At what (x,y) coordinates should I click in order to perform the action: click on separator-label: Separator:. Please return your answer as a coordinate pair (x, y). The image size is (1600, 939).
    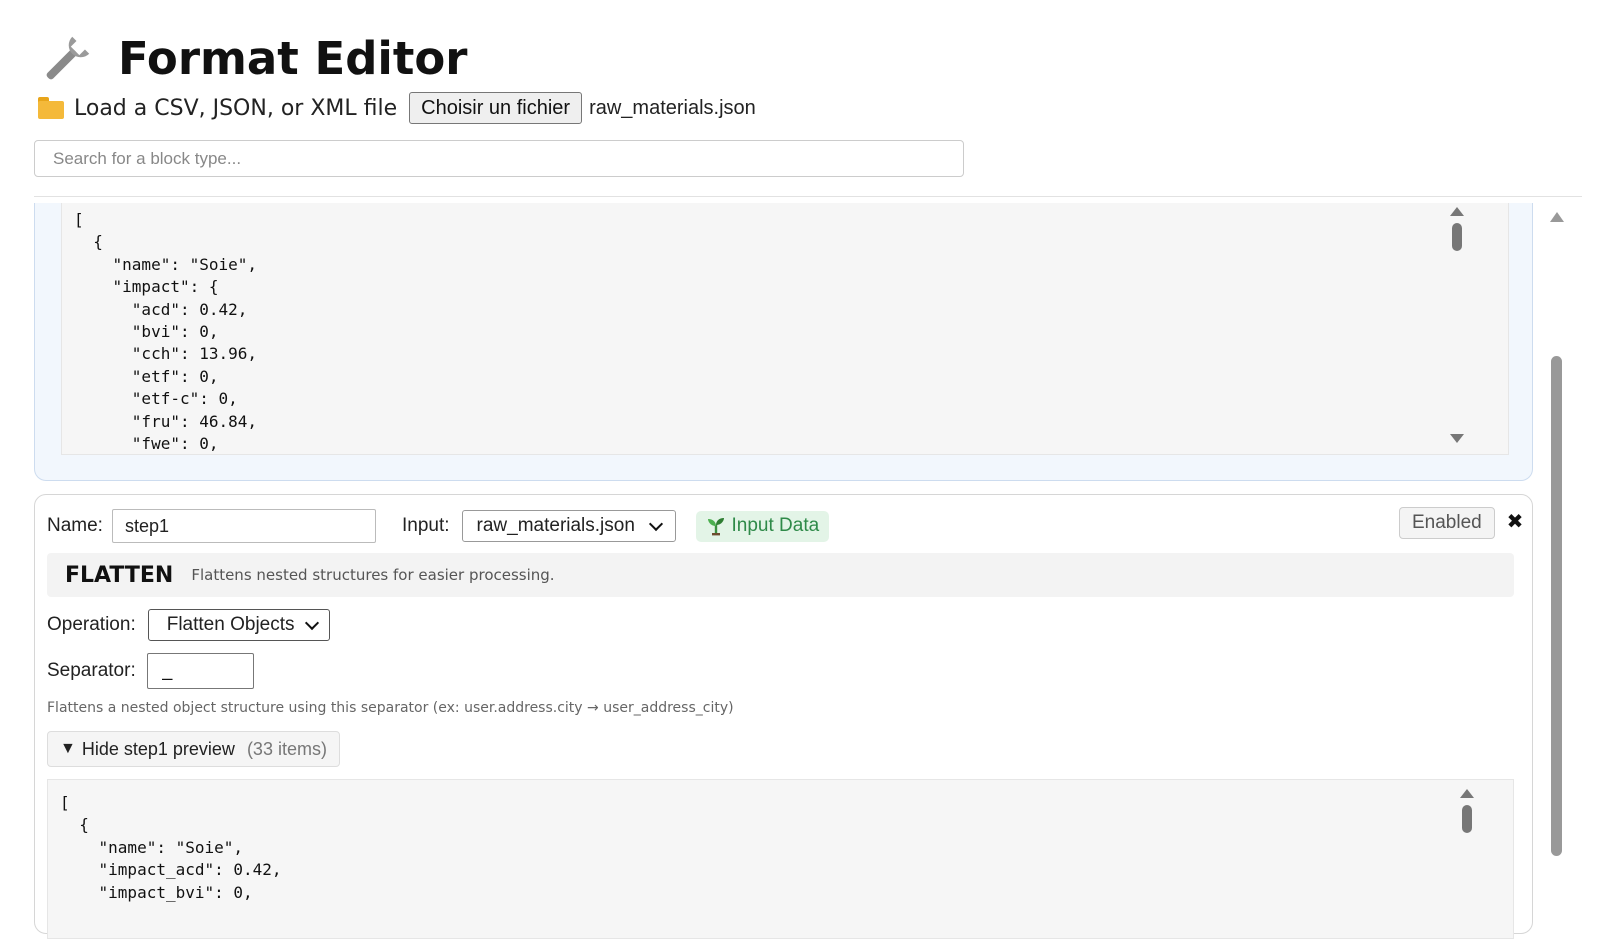
    Looking at the image, I should click on (91, 670).